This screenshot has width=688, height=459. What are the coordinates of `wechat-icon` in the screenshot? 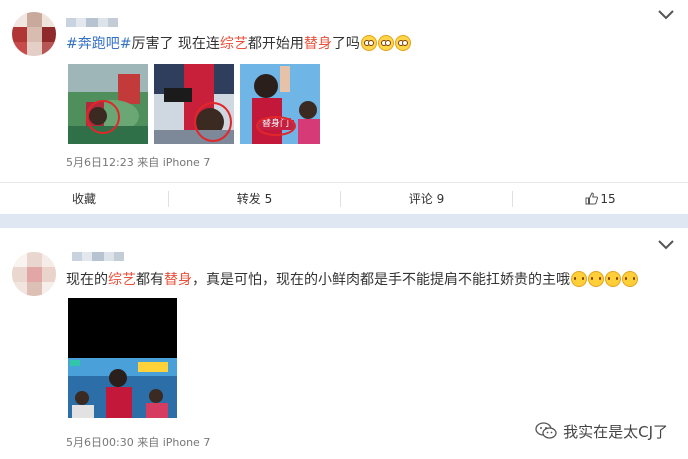 It's located at (546, 430).